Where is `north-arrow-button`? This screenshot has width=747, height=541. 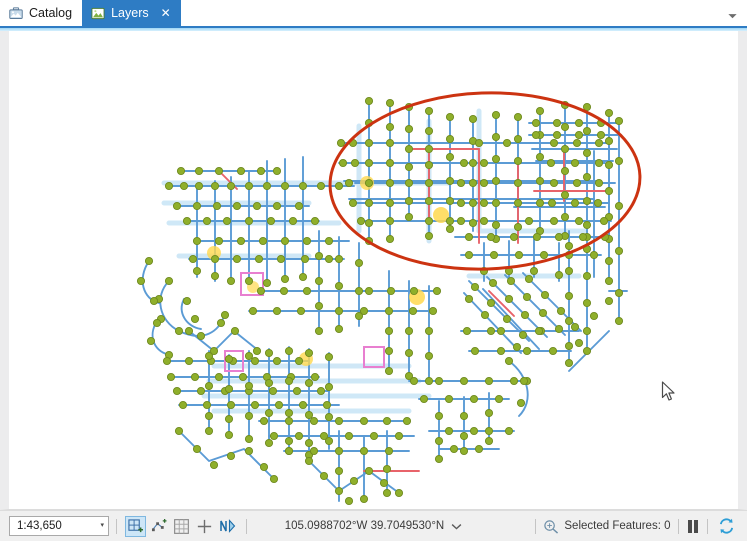 north-arrow-button is located at coordinates (227, 526).